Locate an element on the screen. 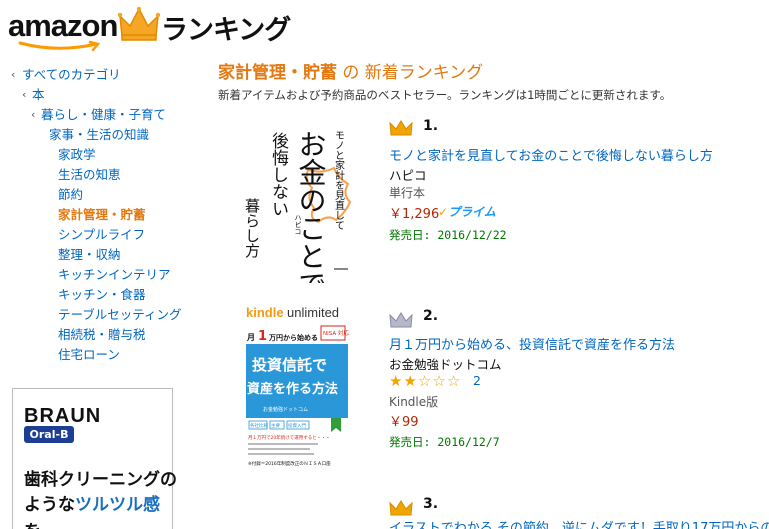 This screenshot has width=769, height=529. ad-headline-highlight: ツルツル感 is located at coordinates (117, 505).